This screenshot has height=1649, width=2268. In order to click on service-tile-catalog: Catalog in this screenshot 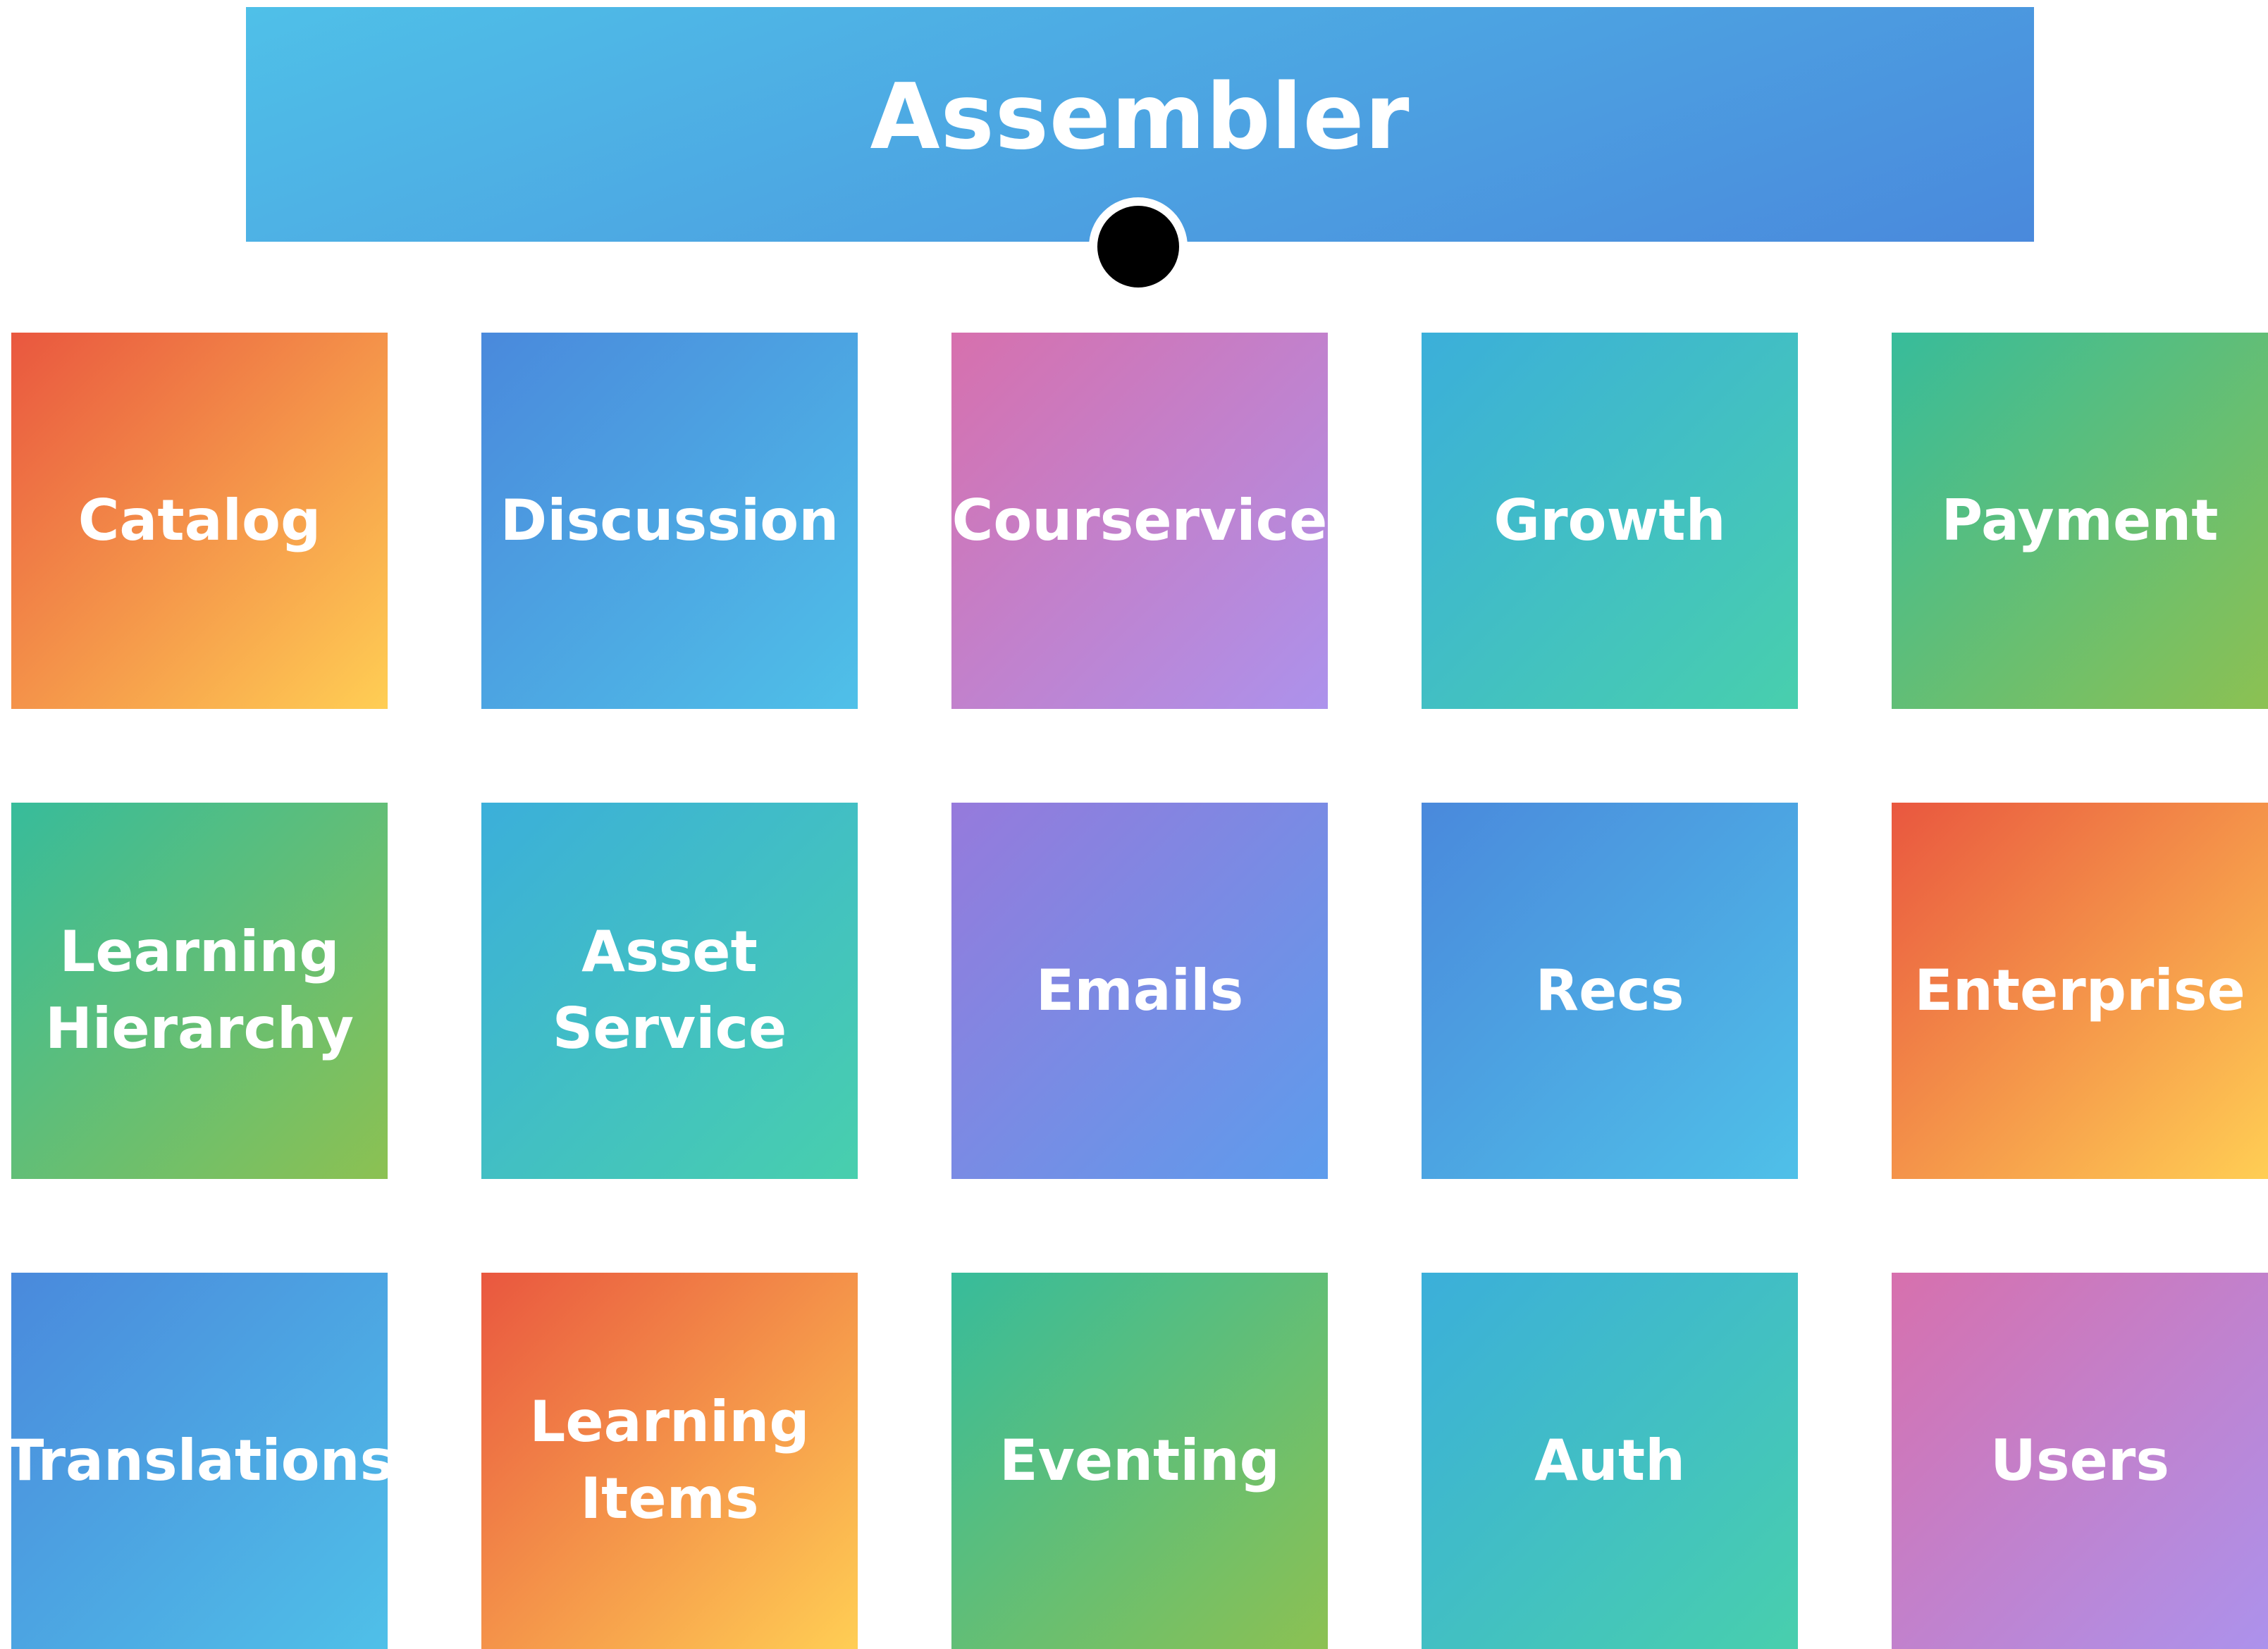, I will do `click(199, 521)`.